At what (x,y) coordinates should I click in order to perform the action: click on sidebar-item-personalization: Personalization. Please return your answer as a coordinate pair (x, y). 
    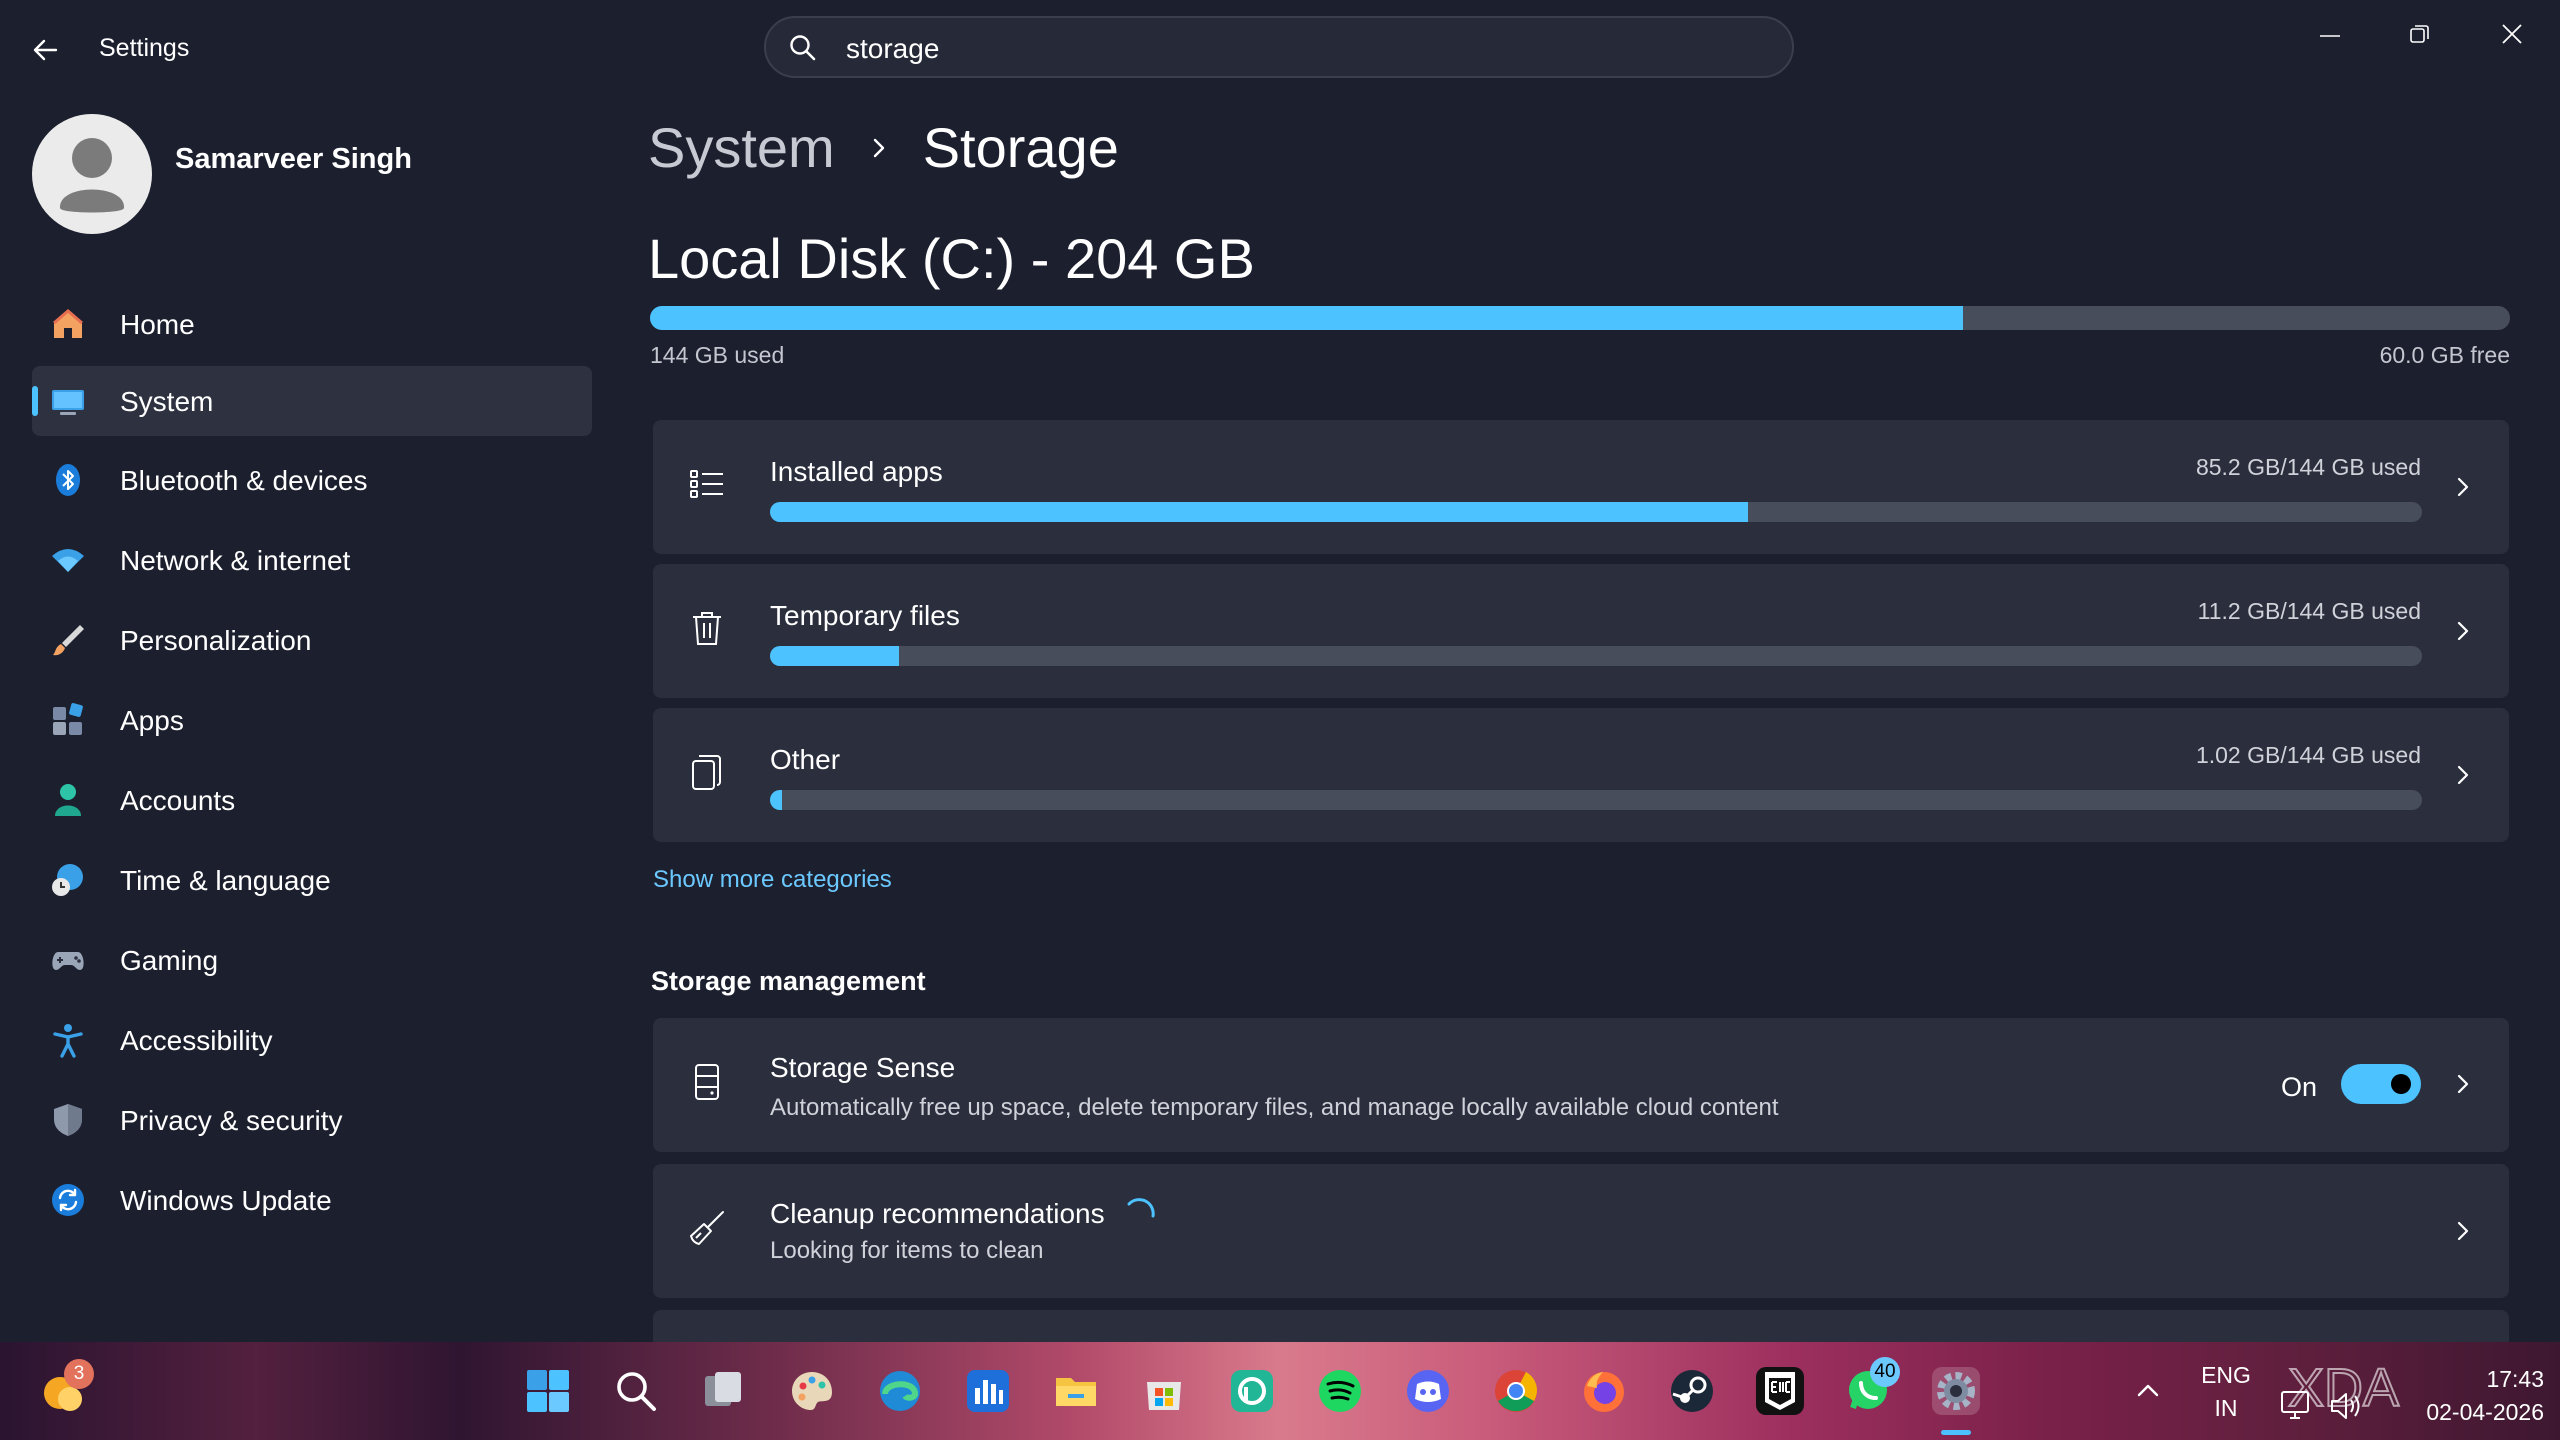
    Looking at the image, I should click on (312, 640).